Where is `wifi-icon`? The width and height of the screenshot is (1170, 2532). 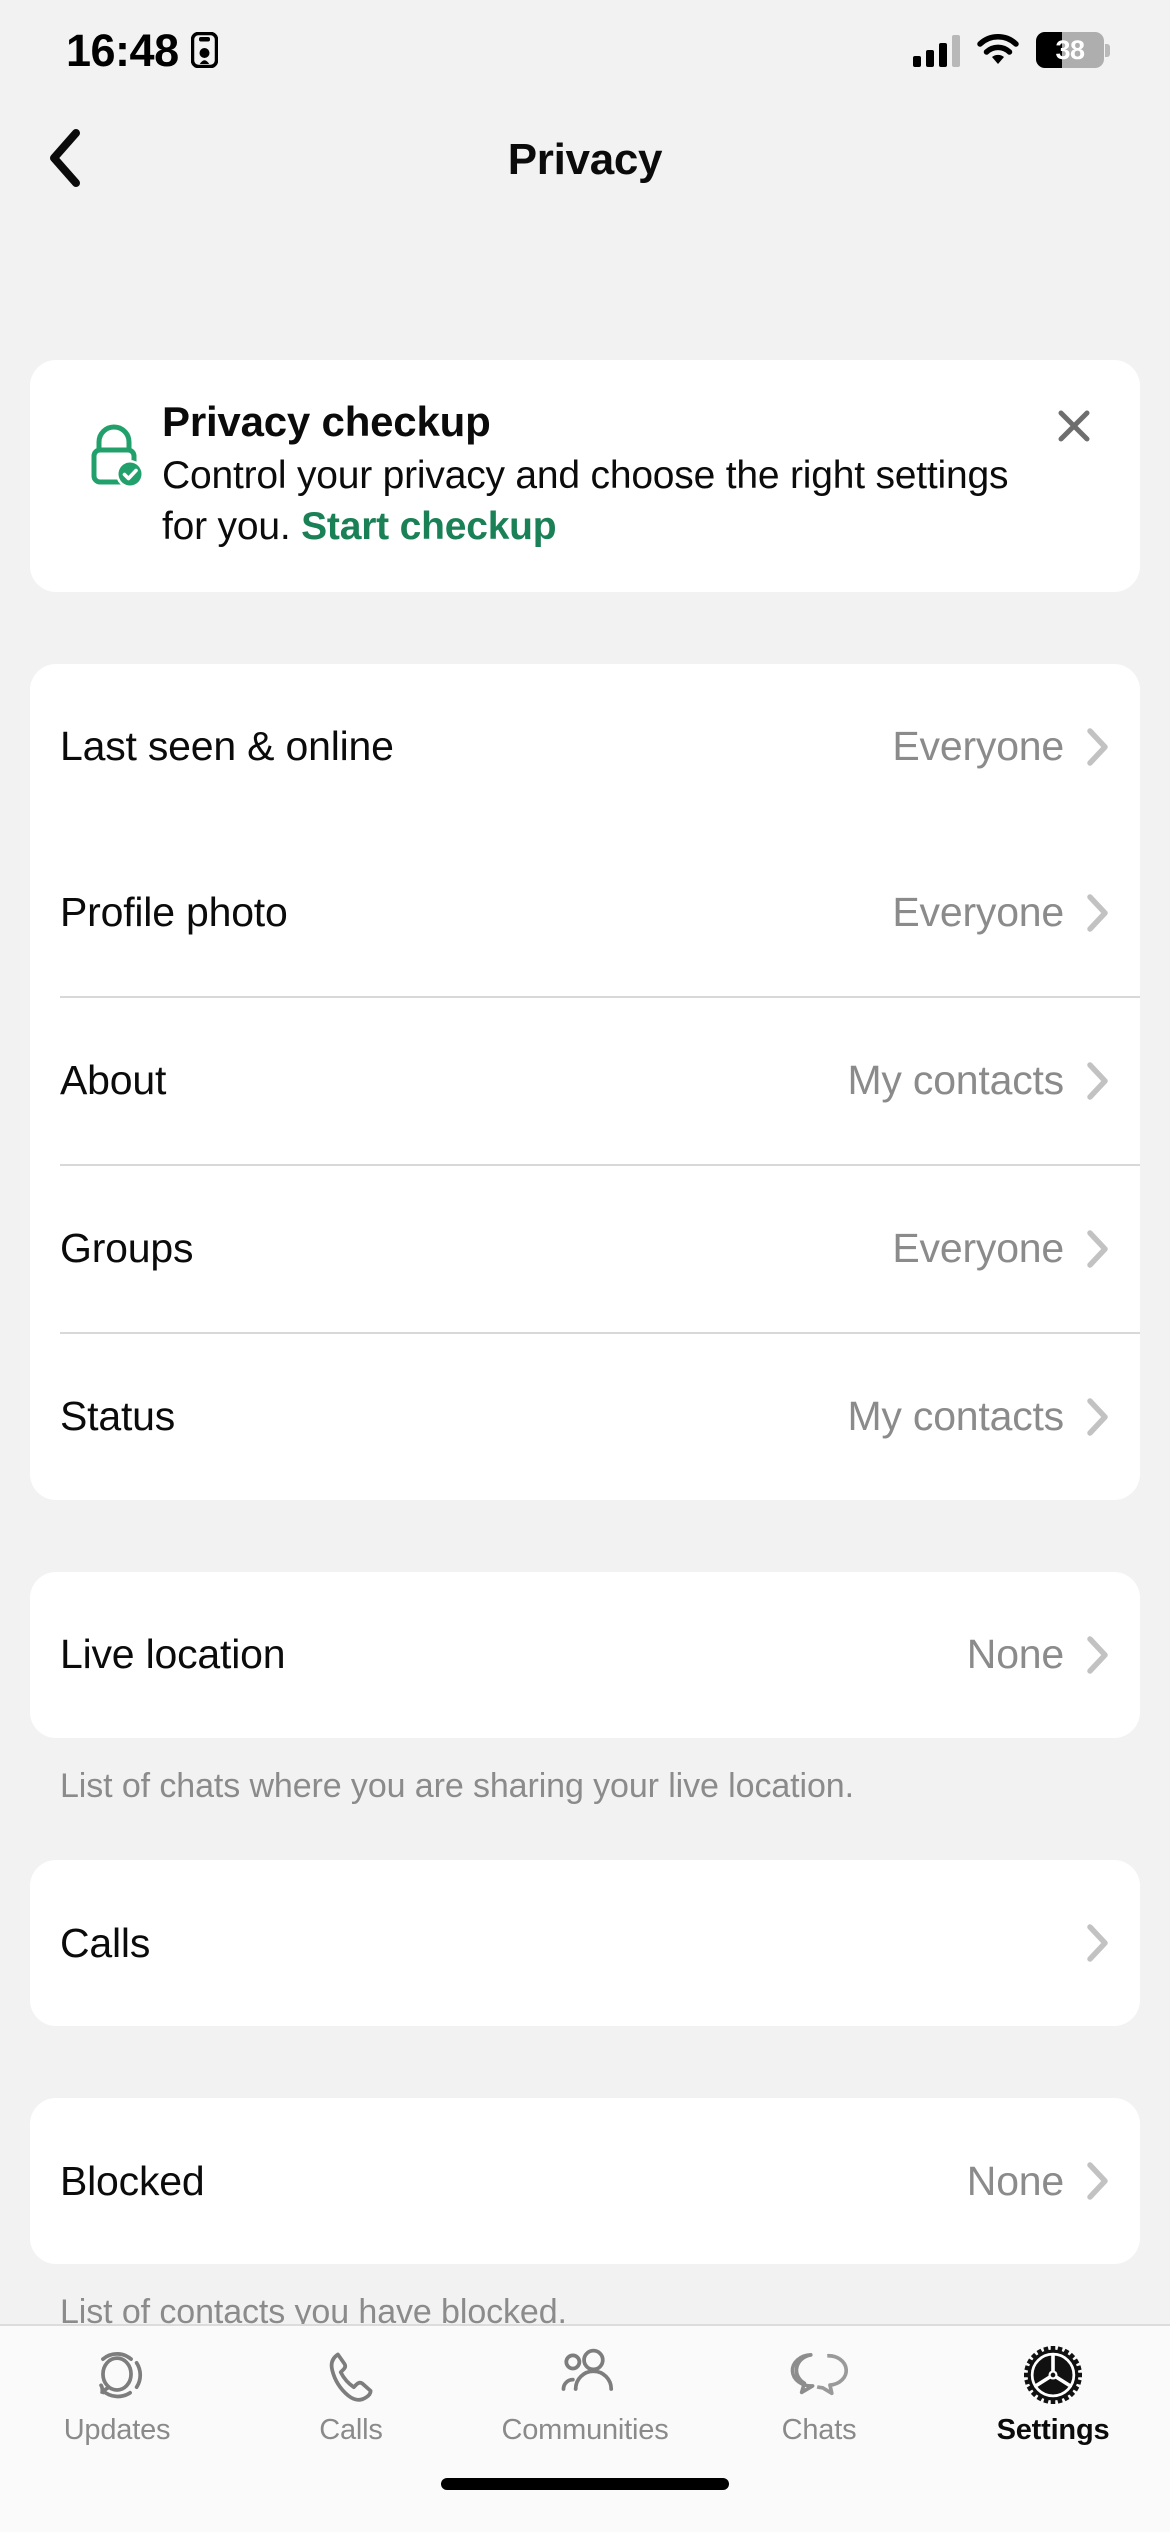
wifi-icon is located at coordinates (998, 50).